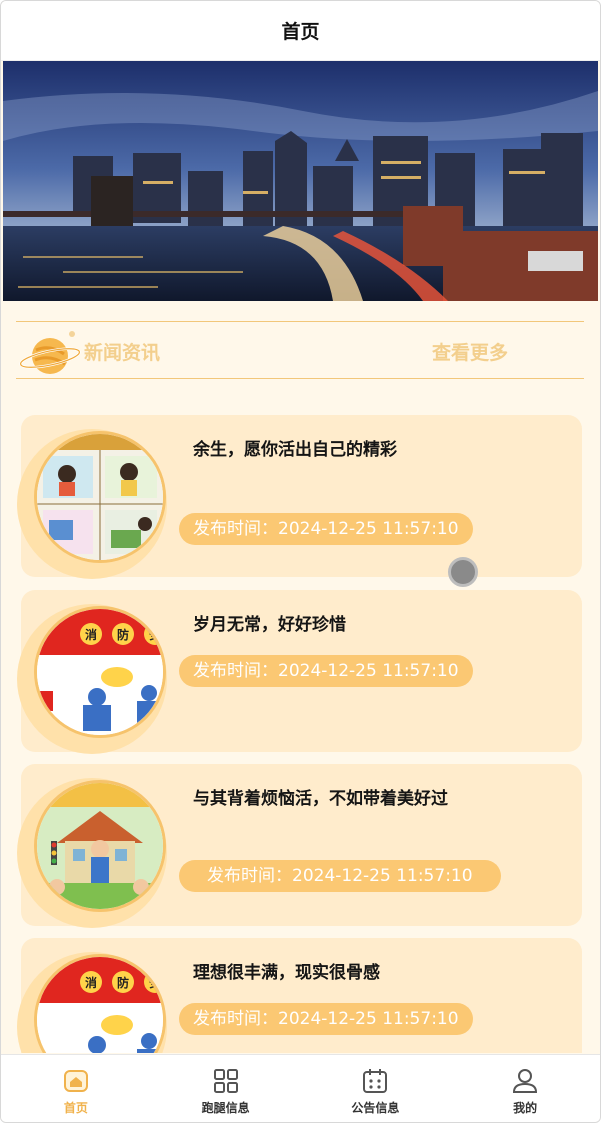 This screenshot has height=1123, width=601. I want to click on planet-icon, so click(50, 352).